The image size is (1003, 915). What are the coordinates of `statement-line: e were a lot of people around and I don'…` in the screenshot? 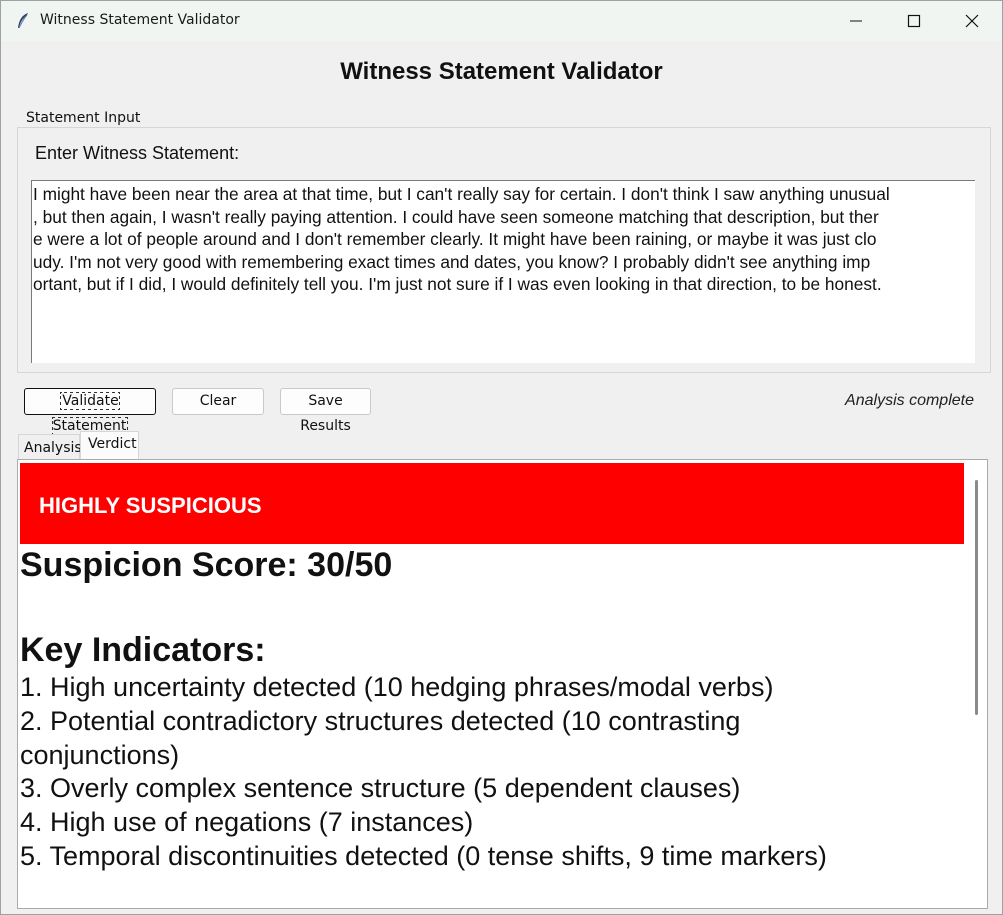 It's located at (455, 239).